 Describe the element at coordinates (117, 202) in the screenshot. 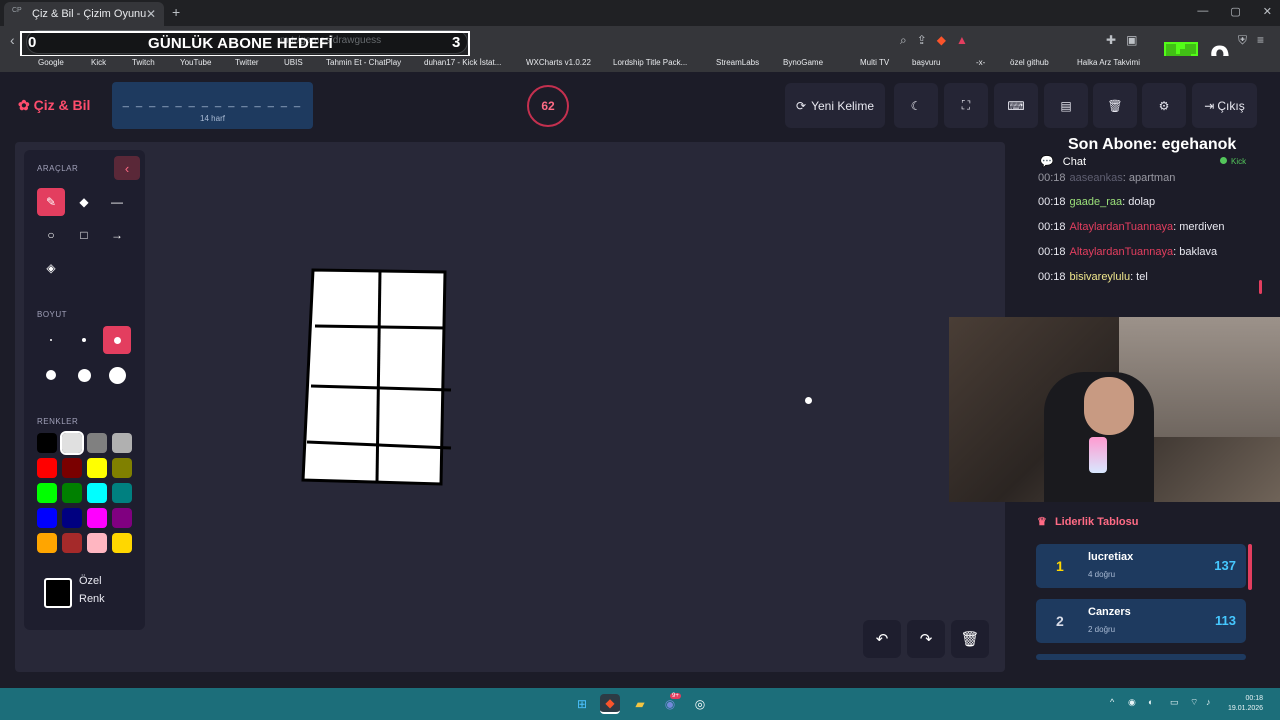

I see `line-tool: —` at that location.